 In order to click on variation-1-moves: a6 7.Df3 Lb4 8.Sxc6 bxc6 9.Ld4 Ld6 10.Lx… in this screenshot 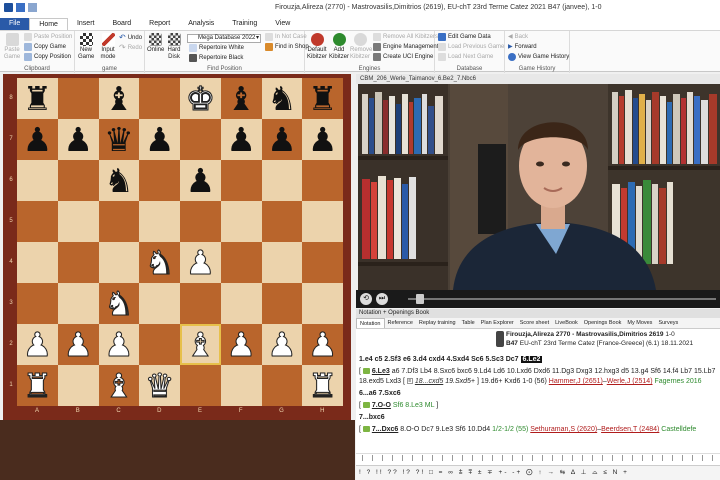, I will do `click(554, 371)`.